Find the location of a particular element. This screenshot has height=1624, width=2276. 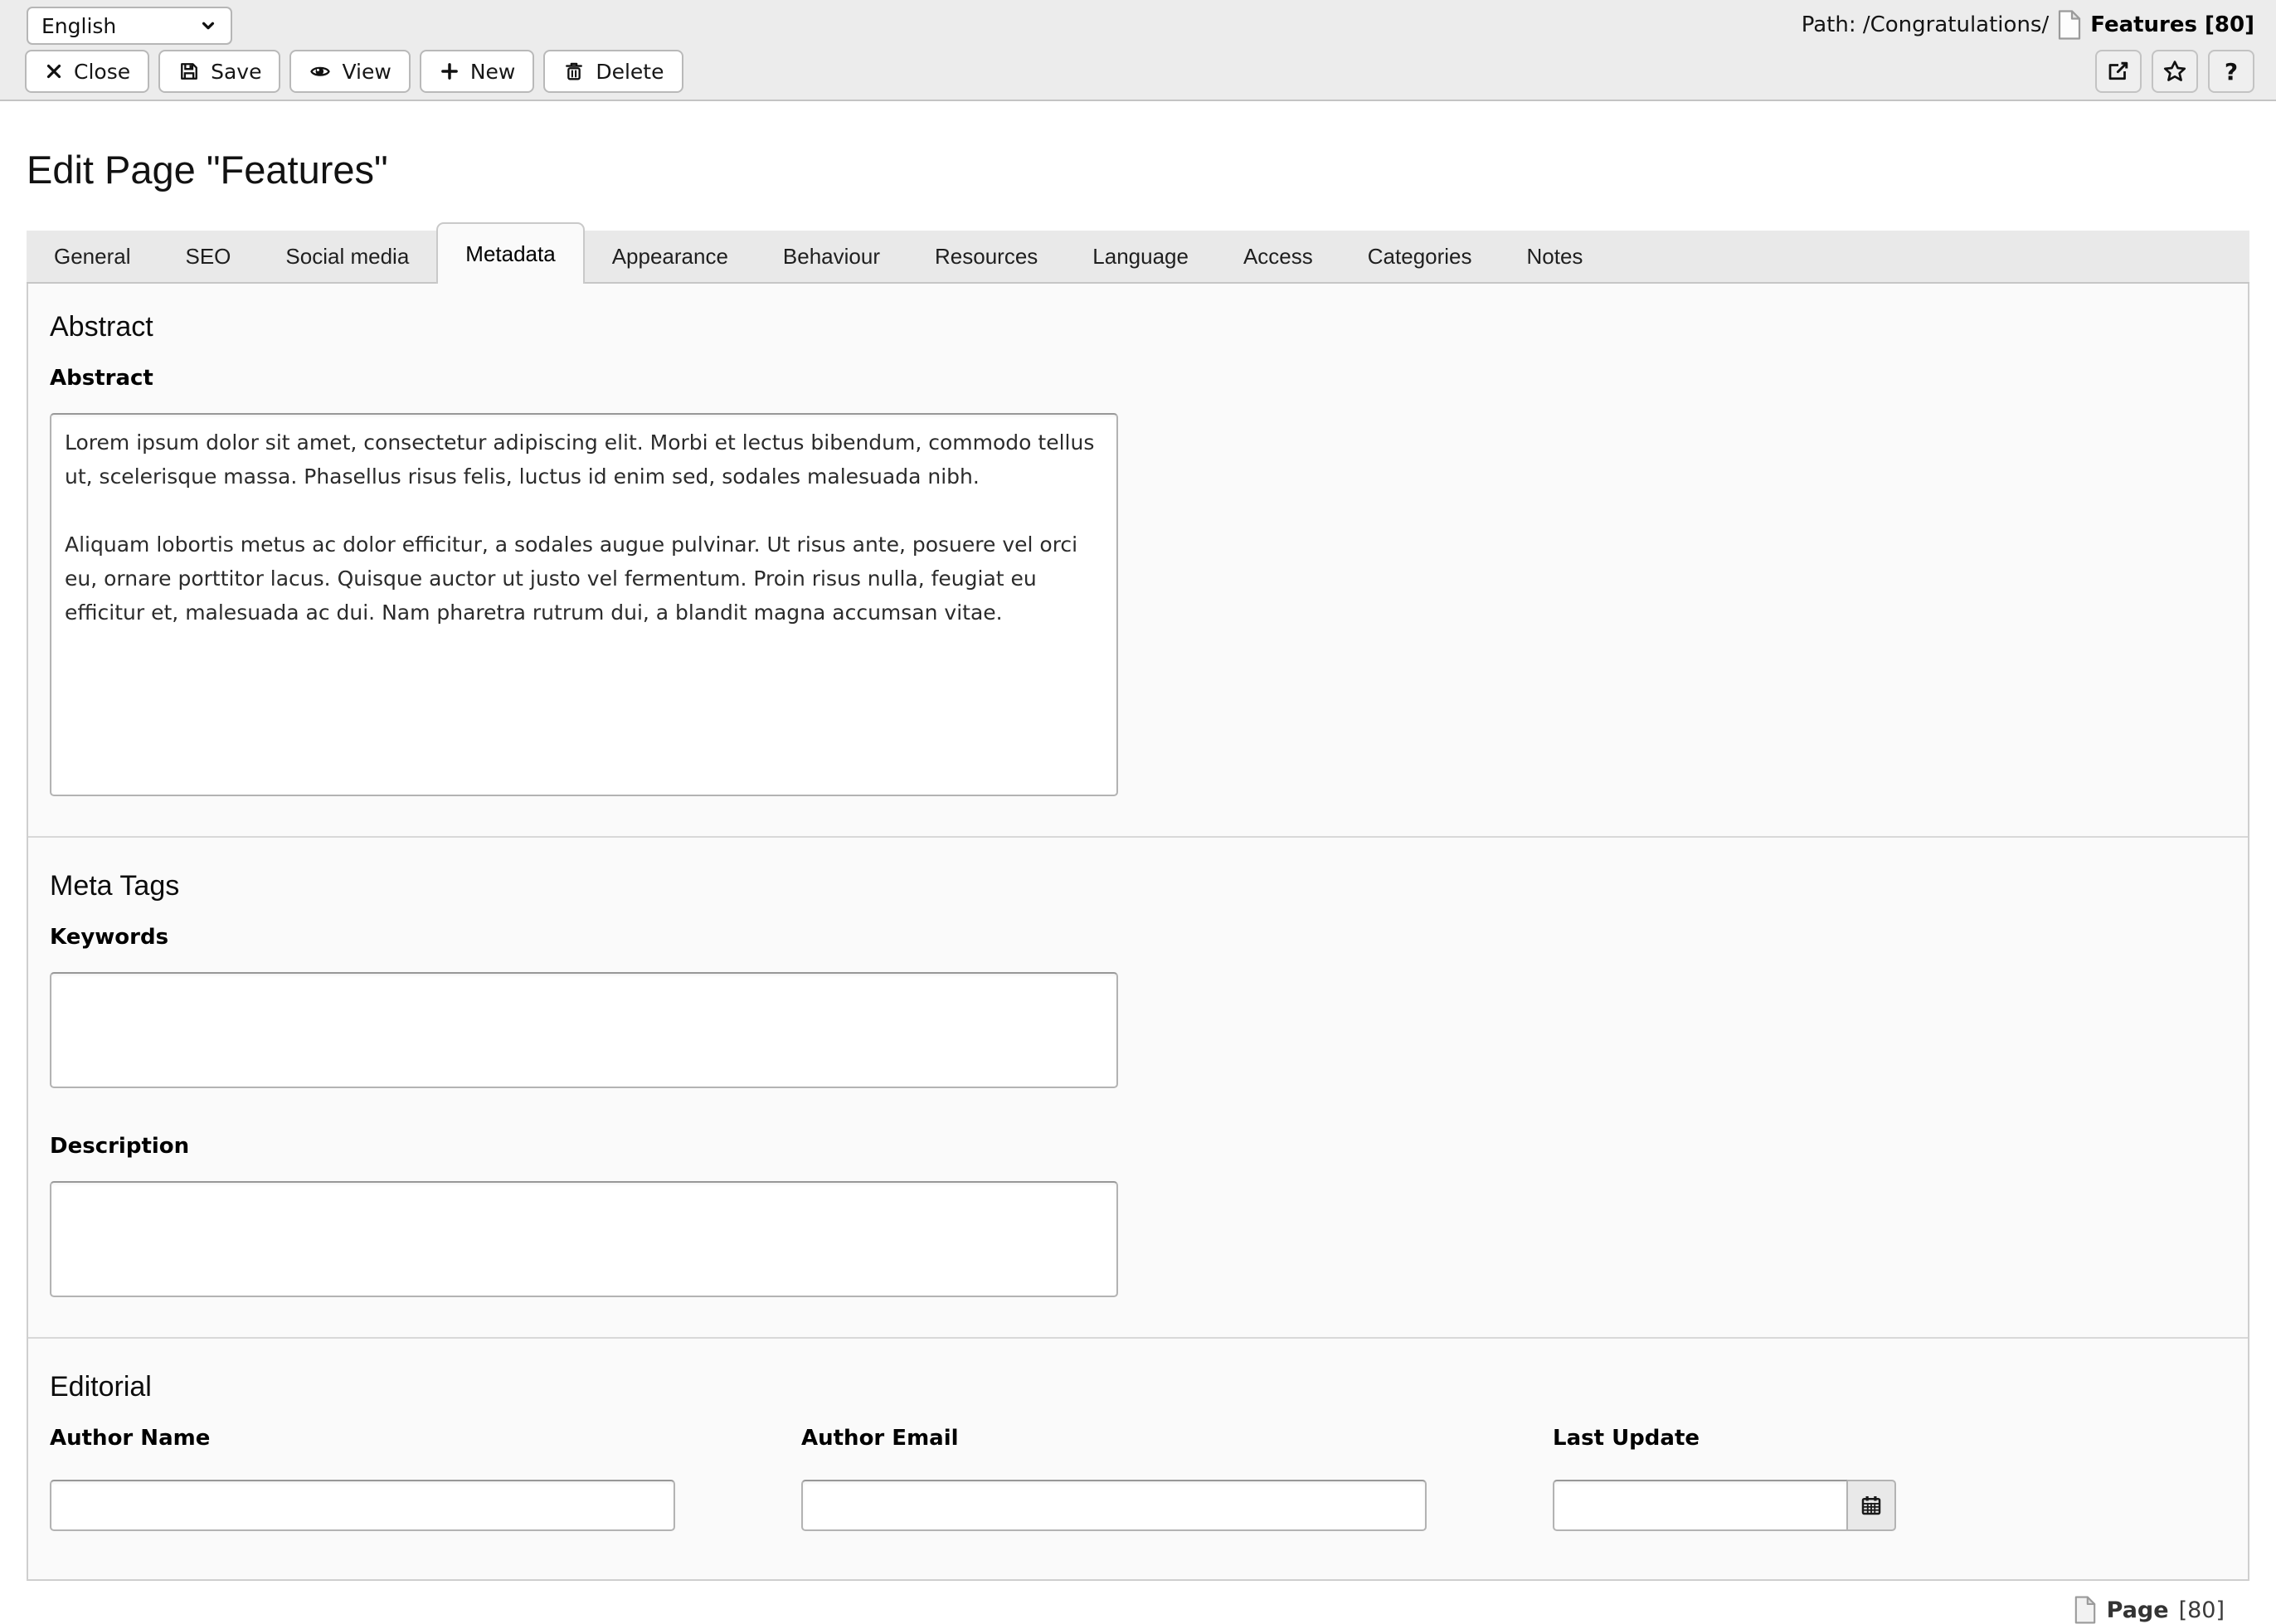

save-button-label: Save is located at coordinates (236, 71).